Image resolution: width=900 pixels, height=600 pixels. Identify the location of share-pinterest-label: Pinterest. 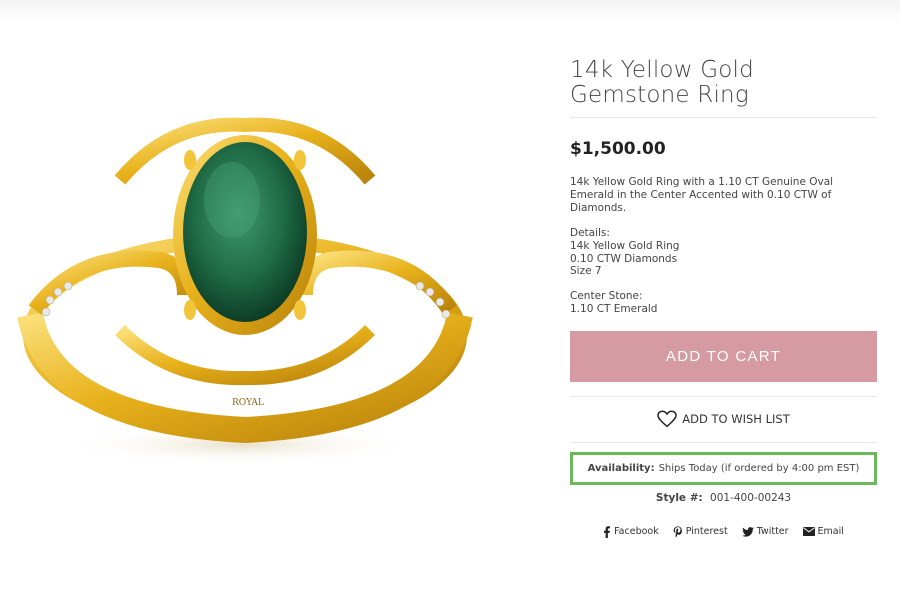
(706, 532).